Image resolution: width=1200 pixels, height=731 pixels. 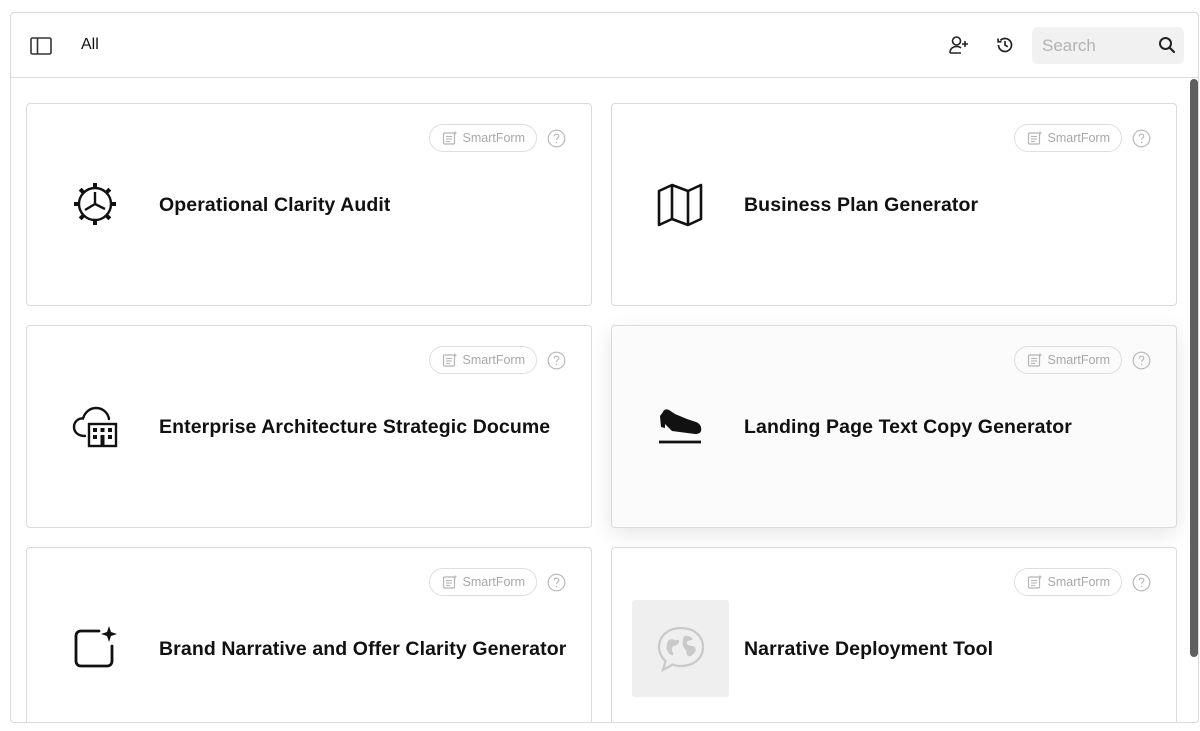 What do you see at coordinates (680, 648) in the screenshot?
I see `globe-chat-icon` at bounding box center [680, 648].